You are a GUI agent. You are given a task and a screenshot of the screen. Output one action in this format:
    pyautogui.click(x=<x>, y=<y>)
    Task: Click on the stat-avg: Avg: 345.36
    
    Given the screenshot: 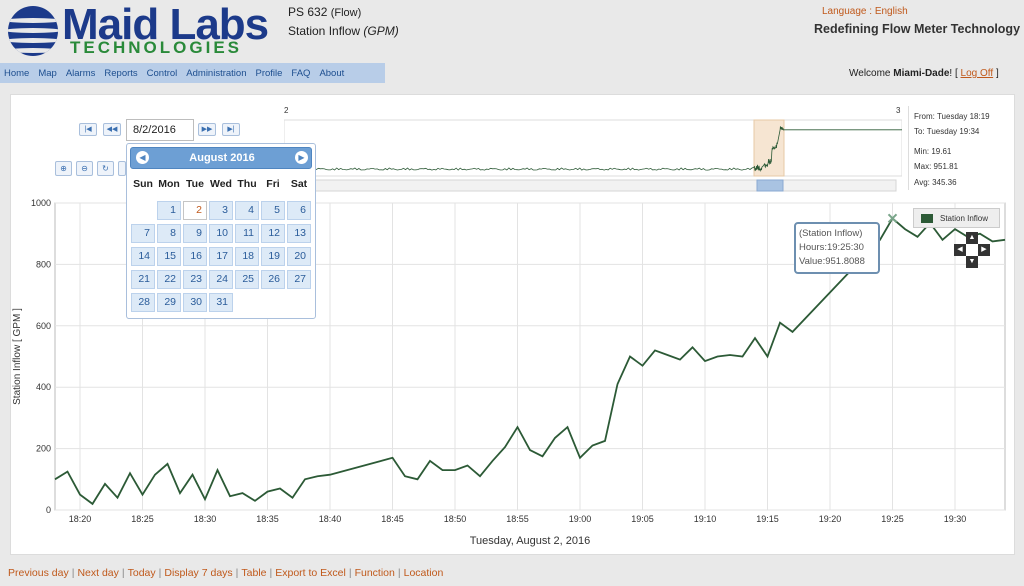 What is the action you would take?
    pyautogui.click(x=935, y=182)
    